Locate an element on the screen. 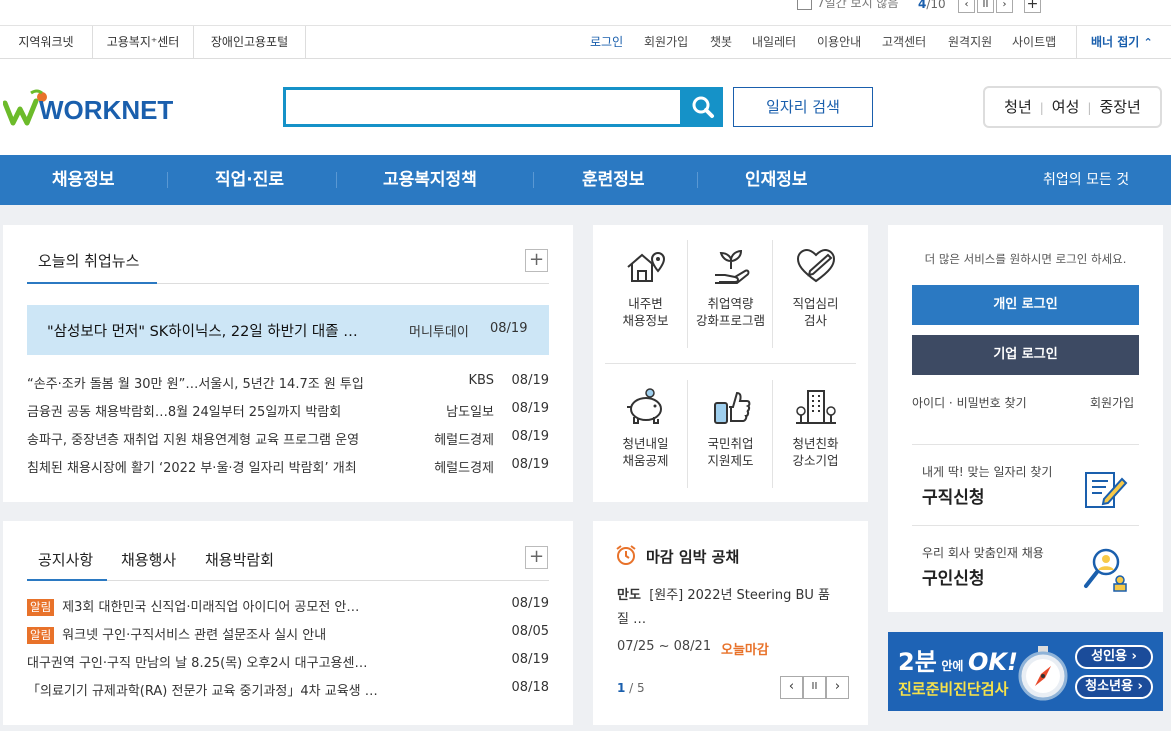  active-tab-underline is located at coordinates (92, 283).